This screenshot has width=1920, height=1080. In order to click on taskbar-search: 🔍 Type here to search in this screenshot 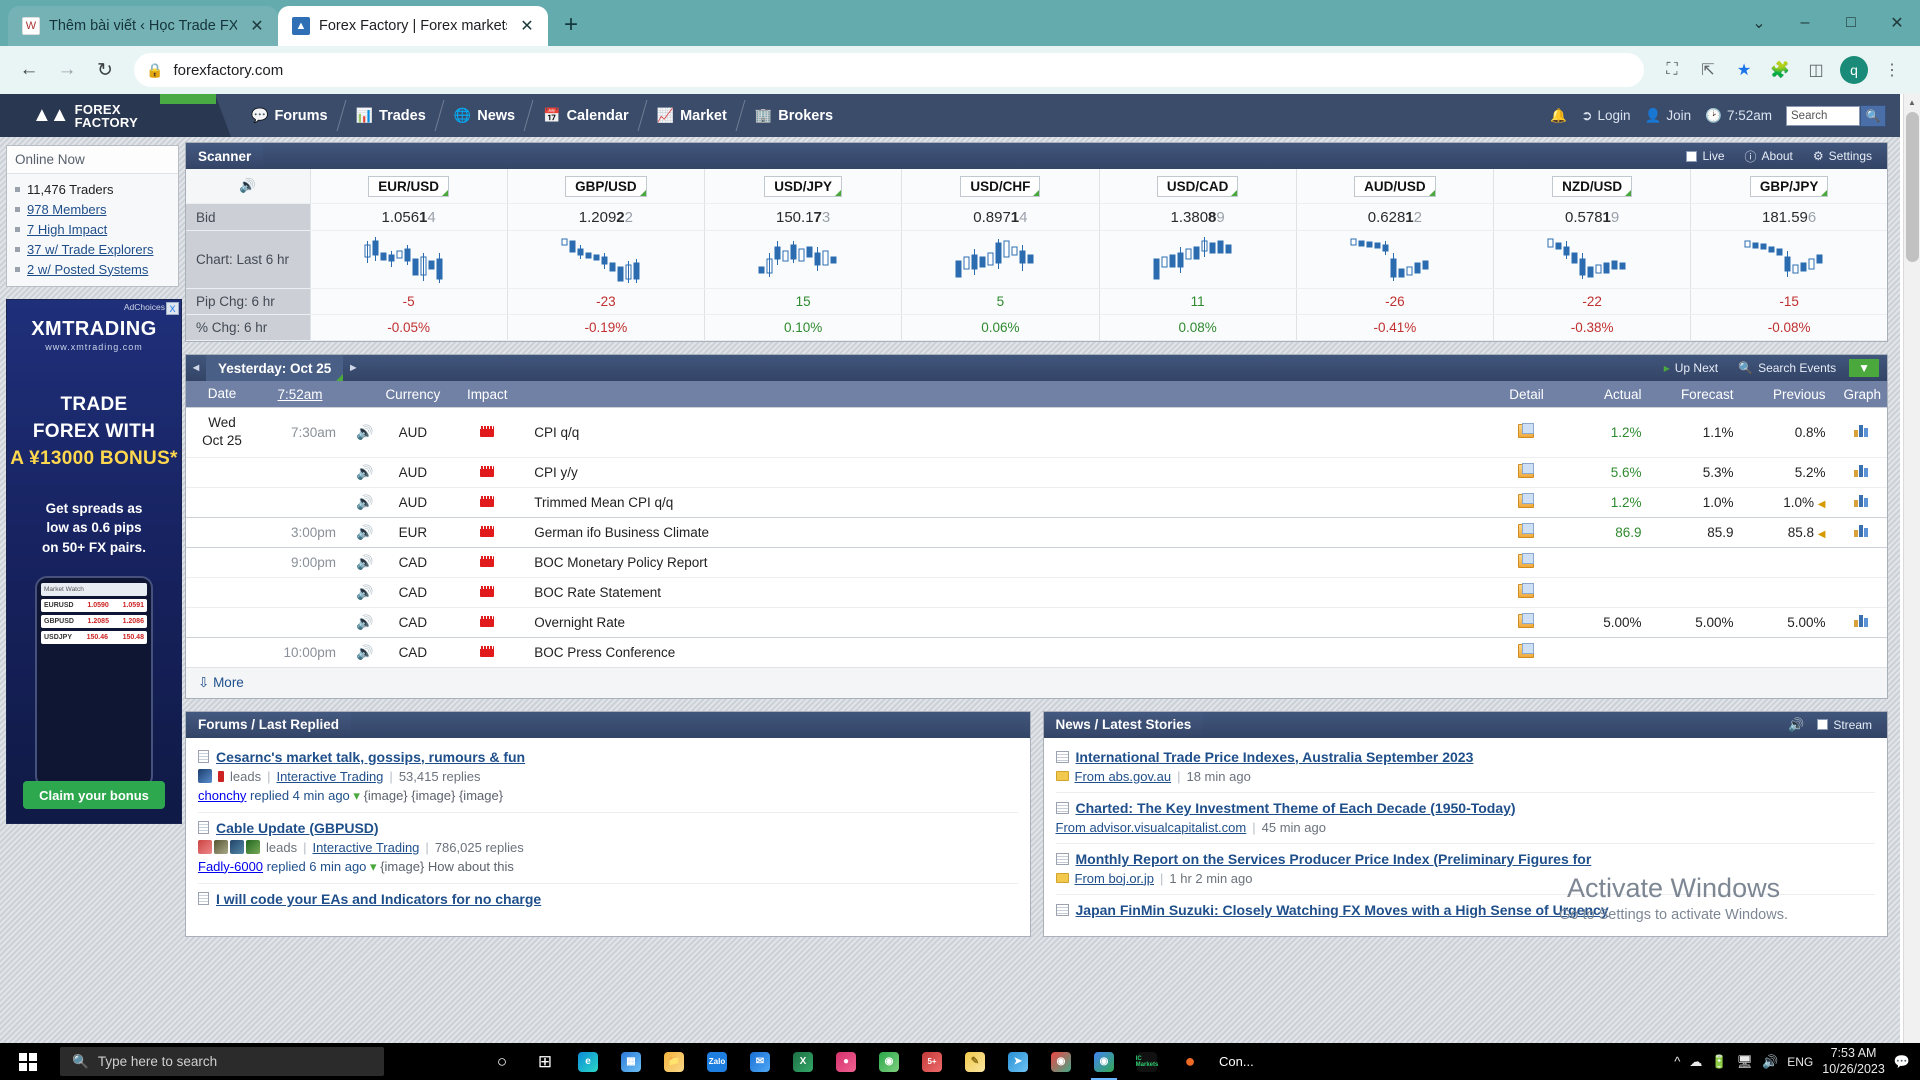, I will do `click(222, 1061)`.